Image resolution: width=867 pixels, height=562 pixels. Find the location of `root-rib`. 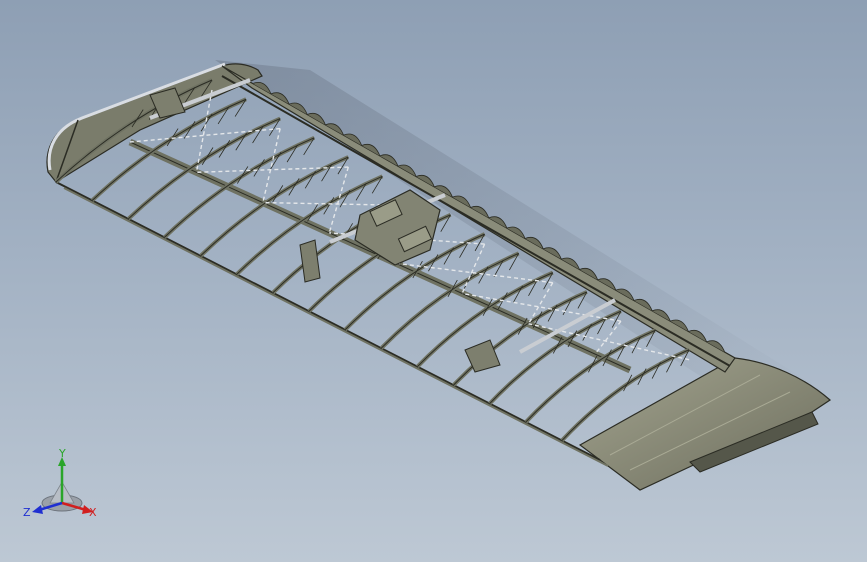

root-rib is located at coordinates (154, 123).